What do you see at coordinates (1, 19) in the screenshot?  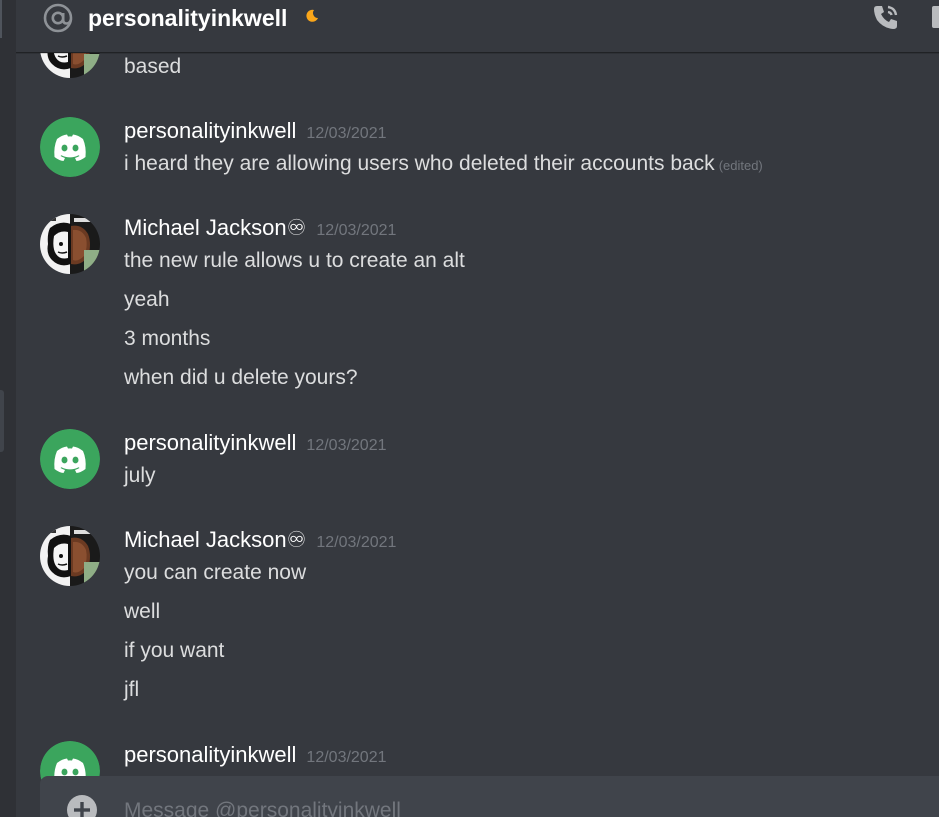 I see `sidebar-divider` at bounding box center [1, 19].